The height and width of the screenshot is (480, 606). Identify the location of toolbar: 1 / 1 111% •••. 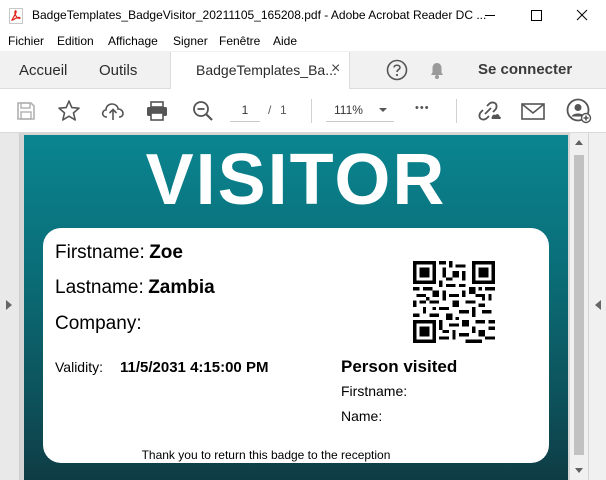
(303, 111).